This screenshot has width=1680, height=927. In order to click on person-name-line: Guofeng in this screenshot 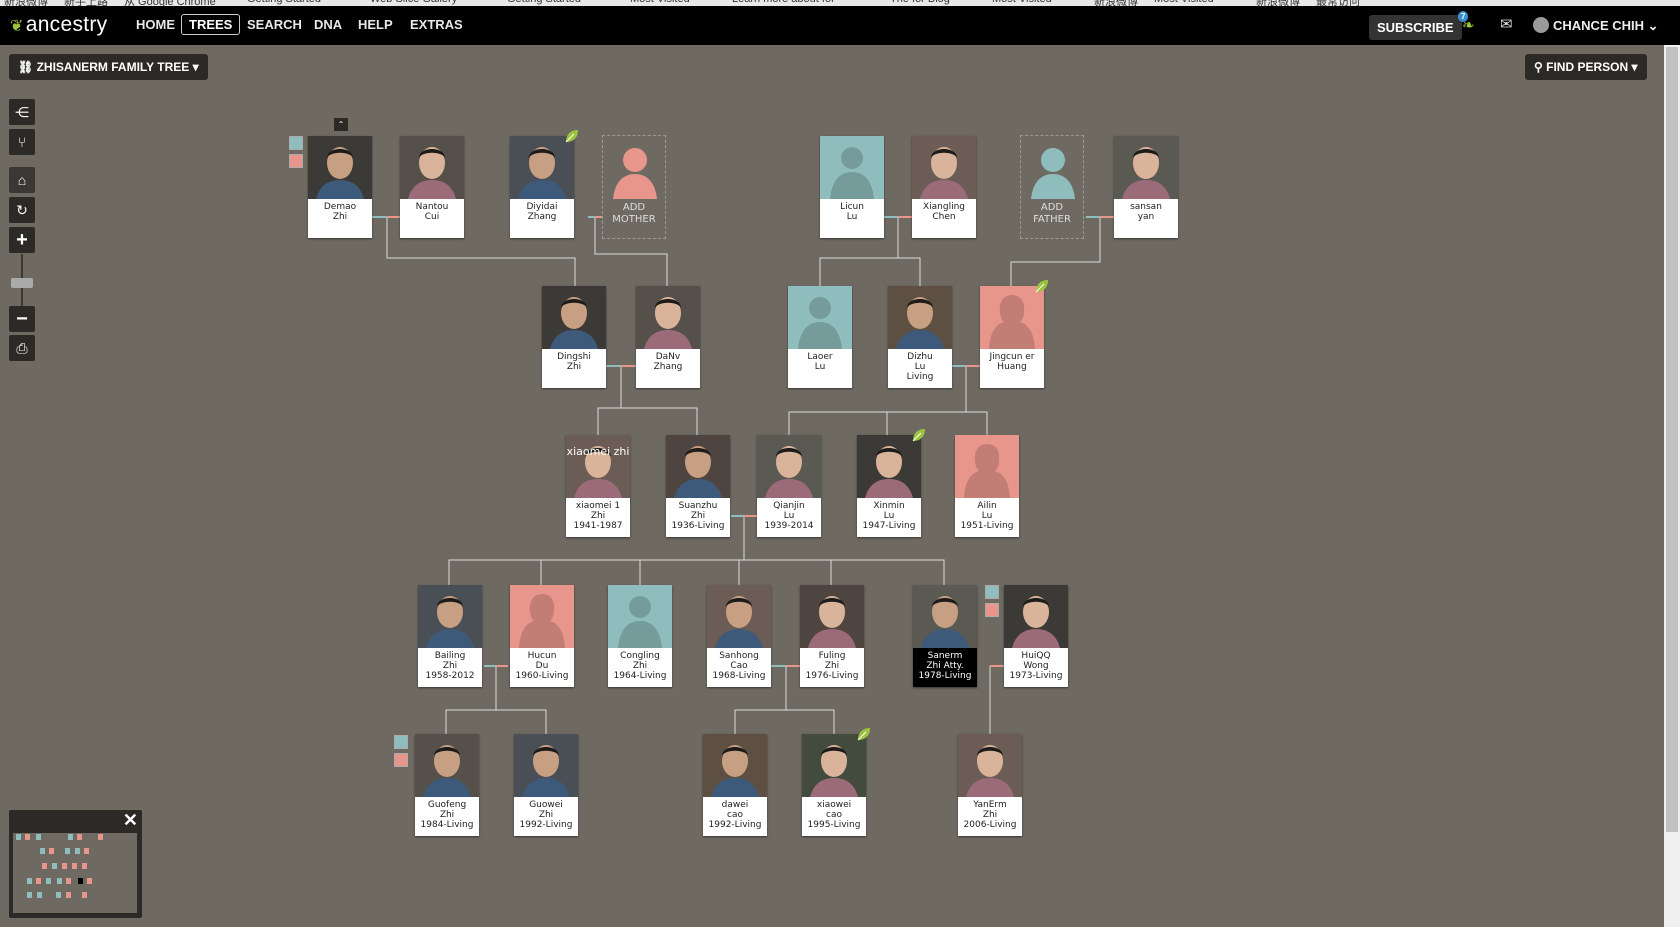, I will do `click(447, 805)`.